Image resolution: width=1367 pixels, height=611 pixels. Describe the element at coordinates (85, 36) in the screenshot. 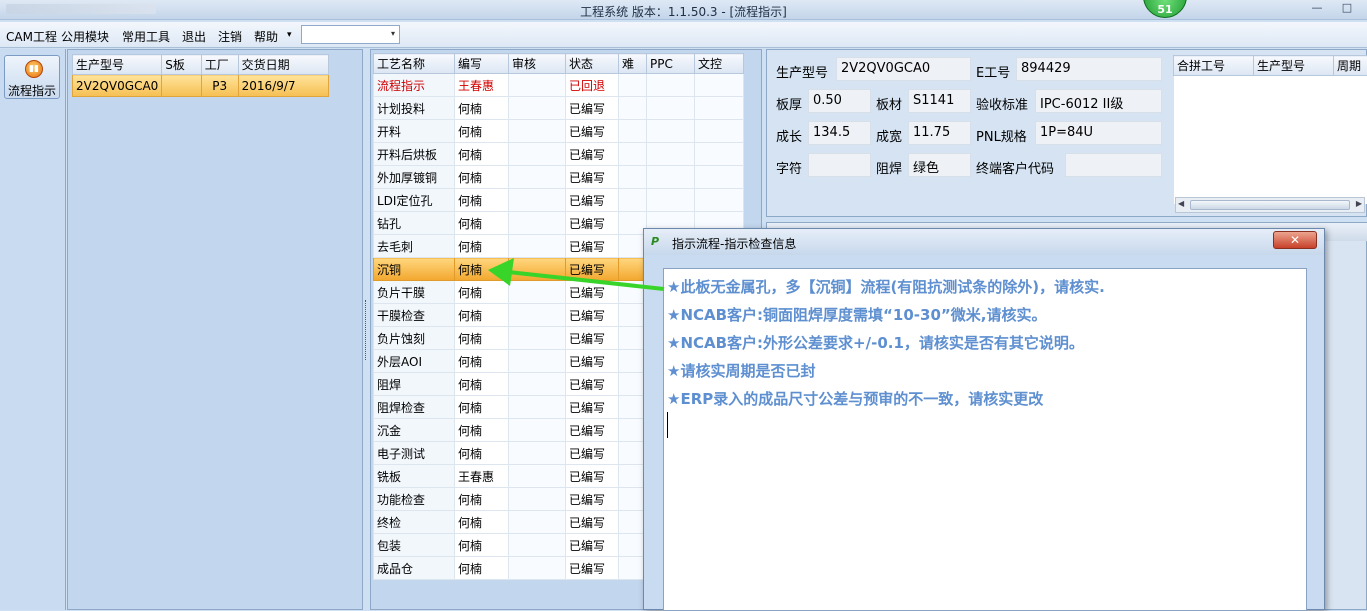

I see `menu-common-modules: 公用模块` at that location.